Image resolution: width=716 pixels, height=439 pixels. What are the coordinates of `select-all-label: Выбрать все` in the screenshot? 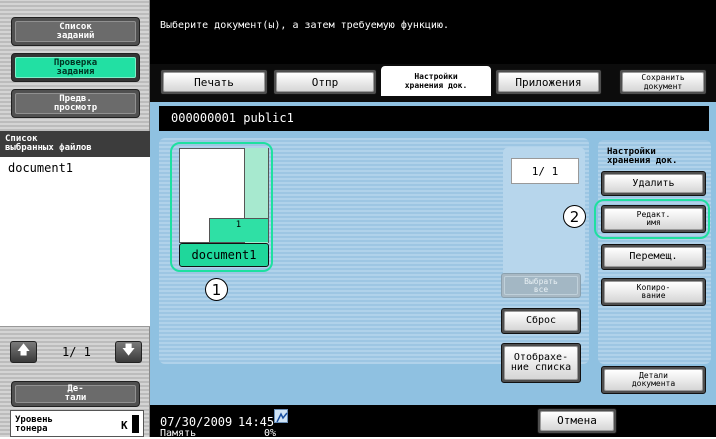 It's located at (541, 285).